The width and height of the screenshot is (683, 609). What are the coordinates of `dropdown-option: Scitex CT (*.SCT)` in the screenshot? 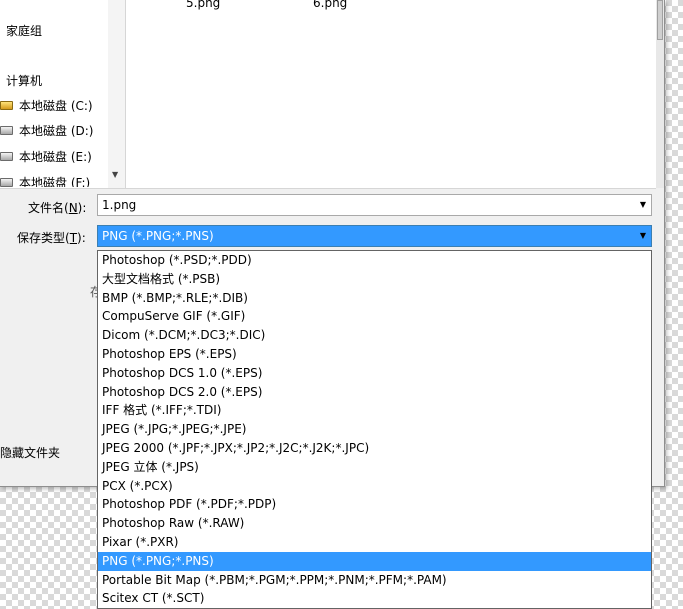 It's located at (374, 598).